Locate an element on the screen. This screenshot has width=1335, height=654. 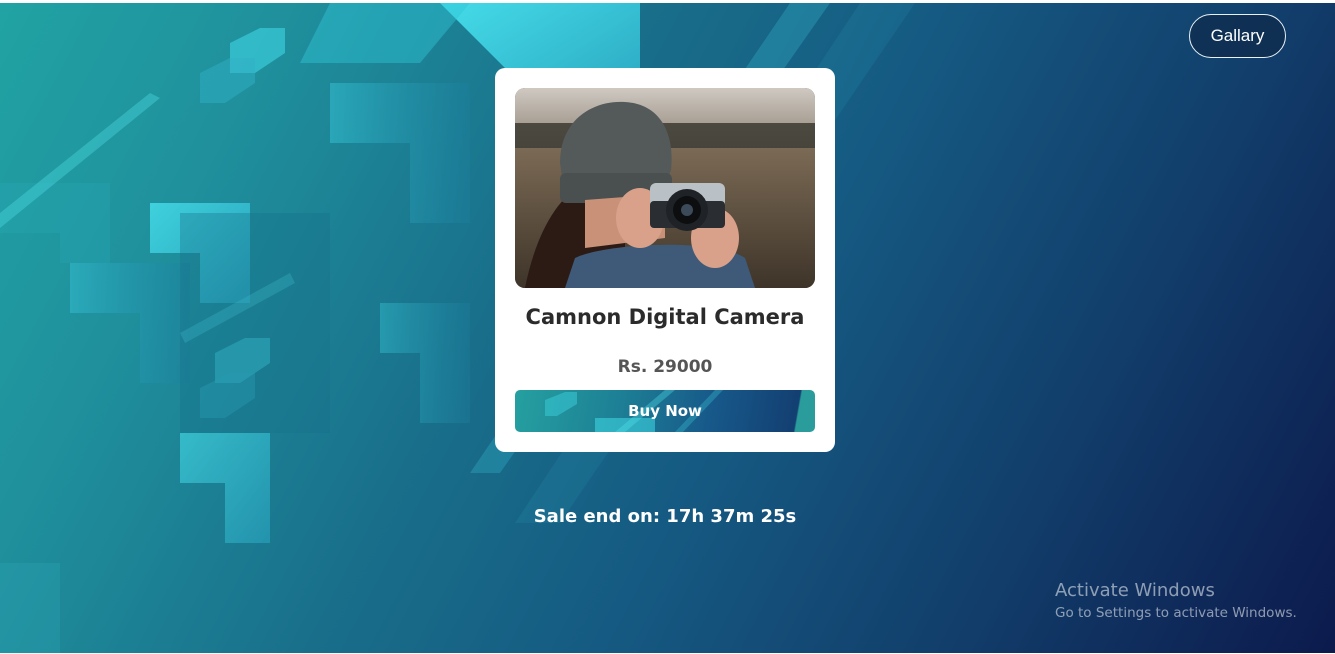
buy-now-button: Buy Now is located at coordinates (665, 411).